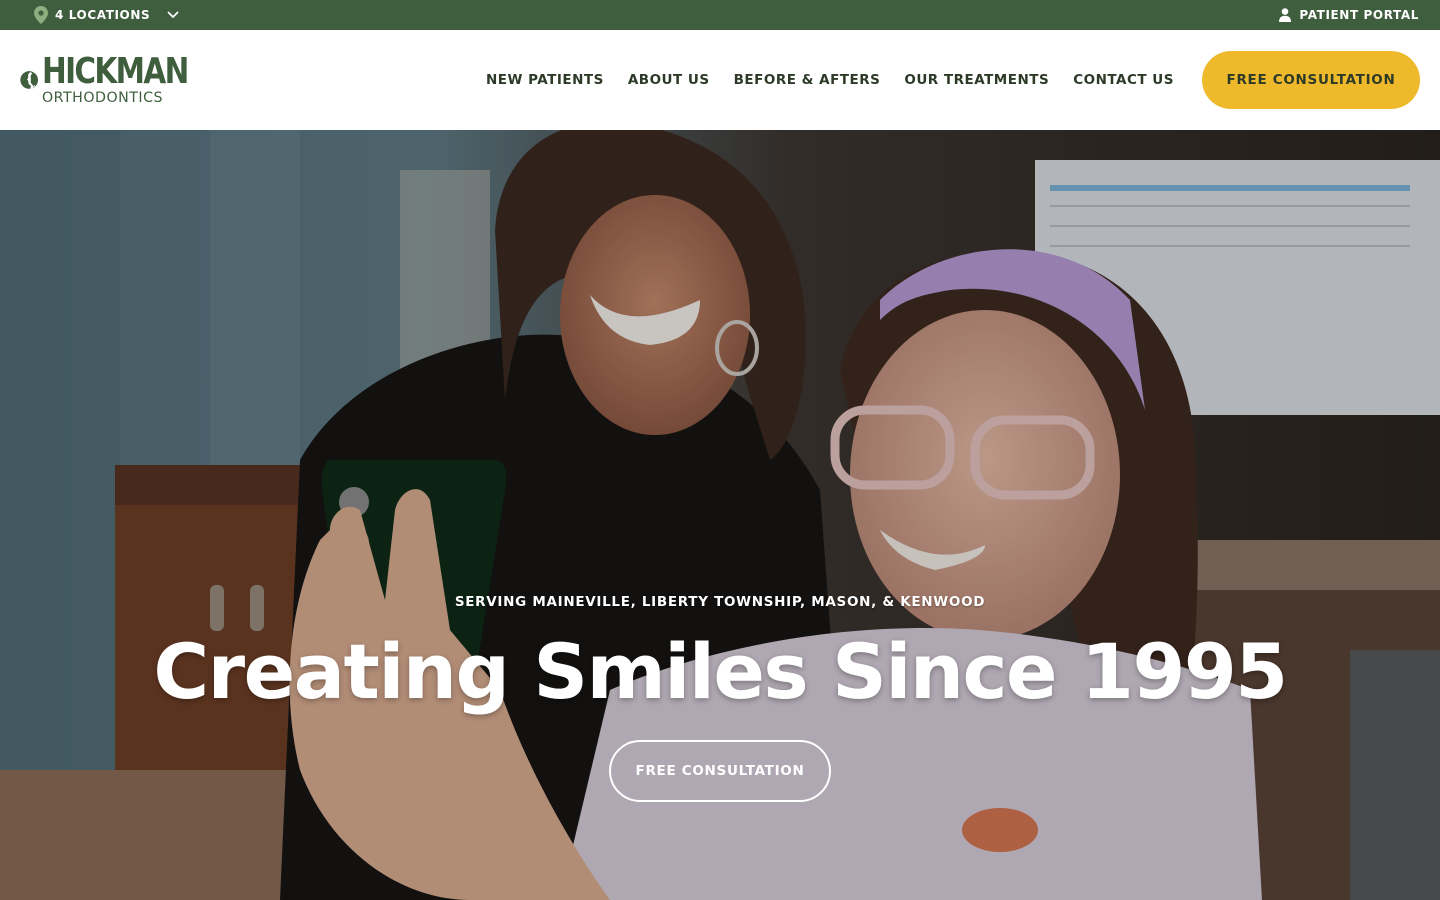 This screenshot has width=1440, height=900. I want to click on nav-item-our-treatments: OUR TREATMENTS, so click(976, 80).